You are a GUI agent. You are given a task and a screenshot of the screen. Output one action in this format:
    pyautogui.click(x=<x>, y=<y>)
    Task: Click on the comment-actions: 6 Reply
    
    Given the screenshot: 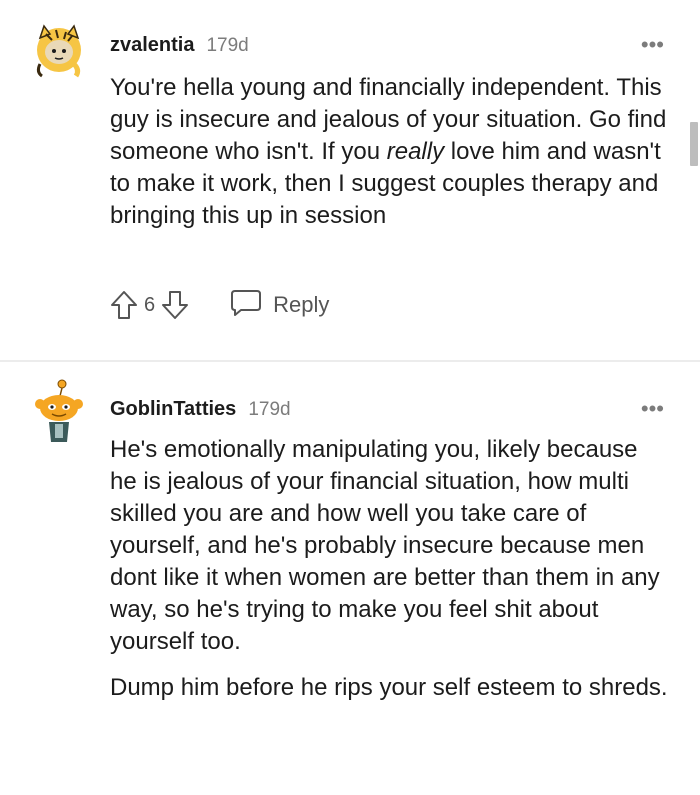 What is the action you would take?
    pyautogui.click(x=219, y=305)
    